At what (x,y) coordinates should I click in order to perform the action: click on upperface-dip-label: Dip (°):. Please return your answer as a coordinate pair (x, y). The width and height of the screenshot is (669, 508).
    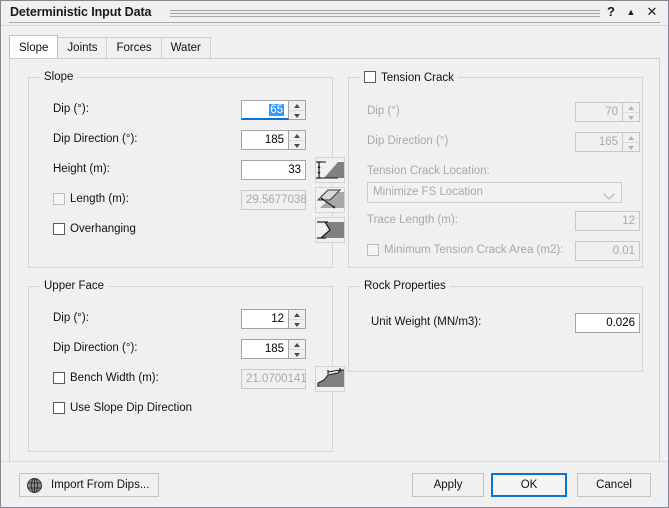
    Looking at the image, I should click on (71, 318).